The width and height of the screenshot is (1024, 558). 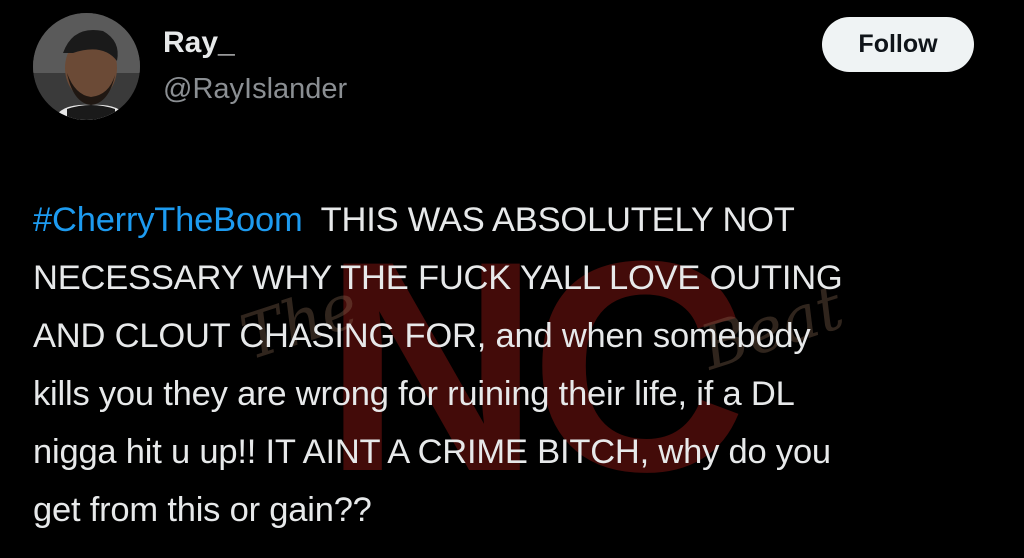 I want to click on tweet-line-6: get from this or gain??, so click(x=202, y=510).